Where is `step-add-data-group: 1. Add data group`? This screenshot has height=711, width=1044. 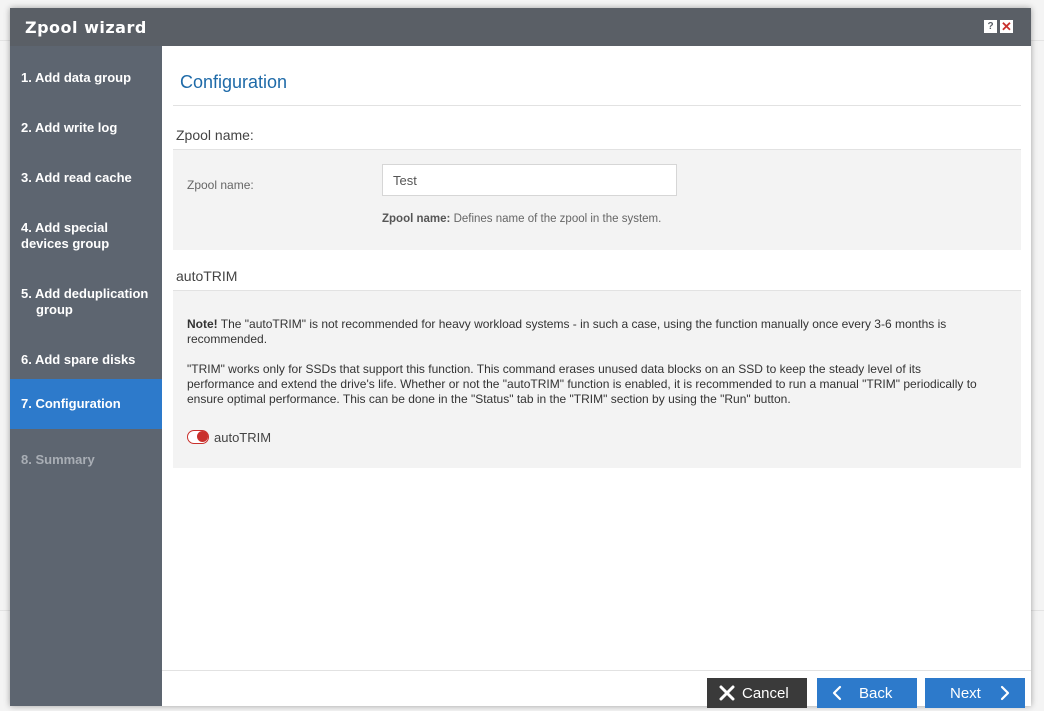 step-add-data-group: 1. Add data group is located at coordinates (86, 85).